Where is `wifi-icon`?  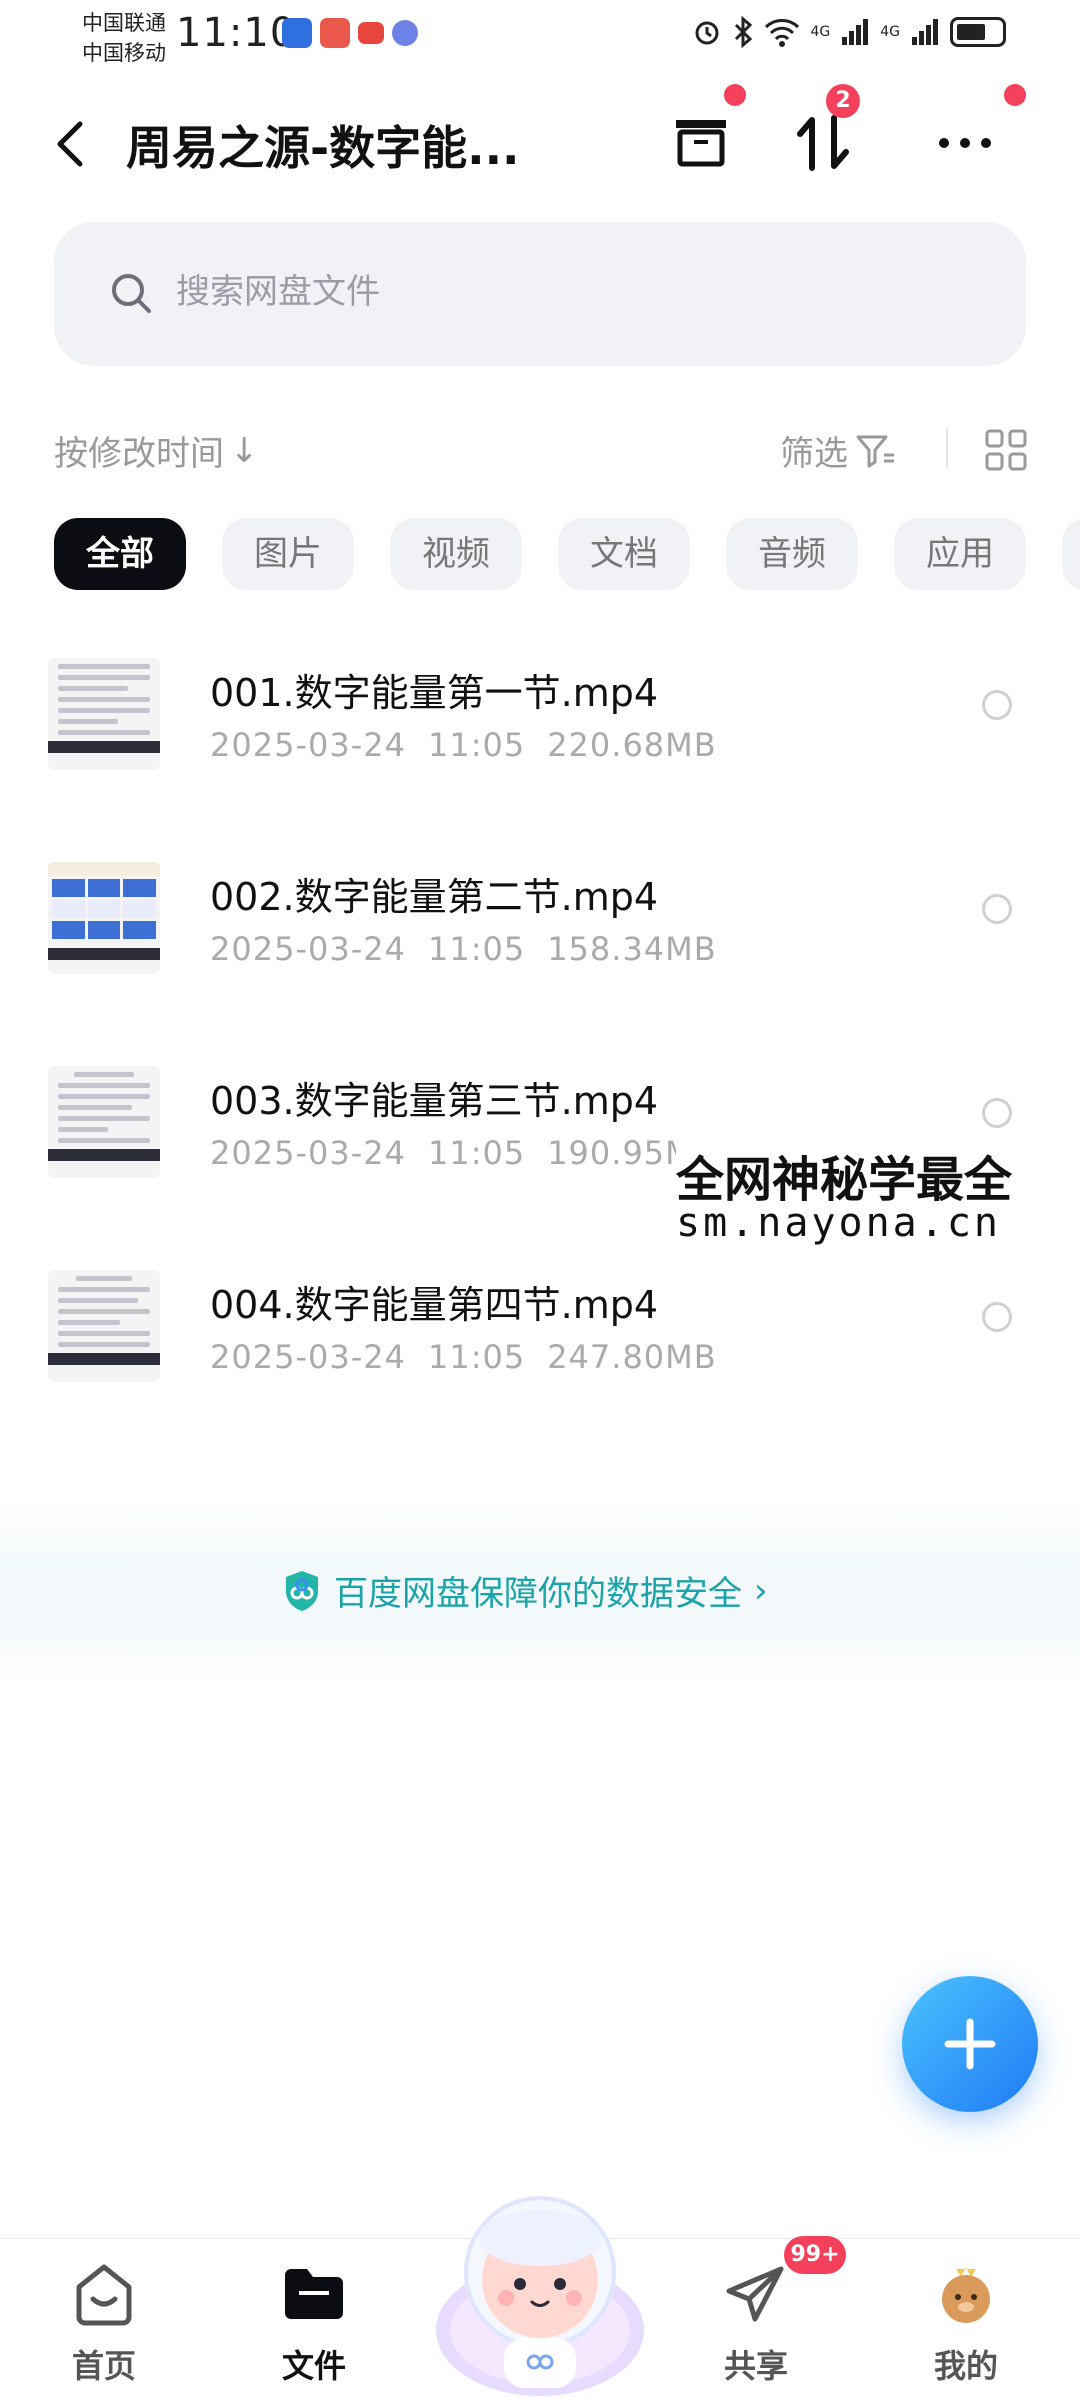
wifi-icon is located at coordinates (782, 33).